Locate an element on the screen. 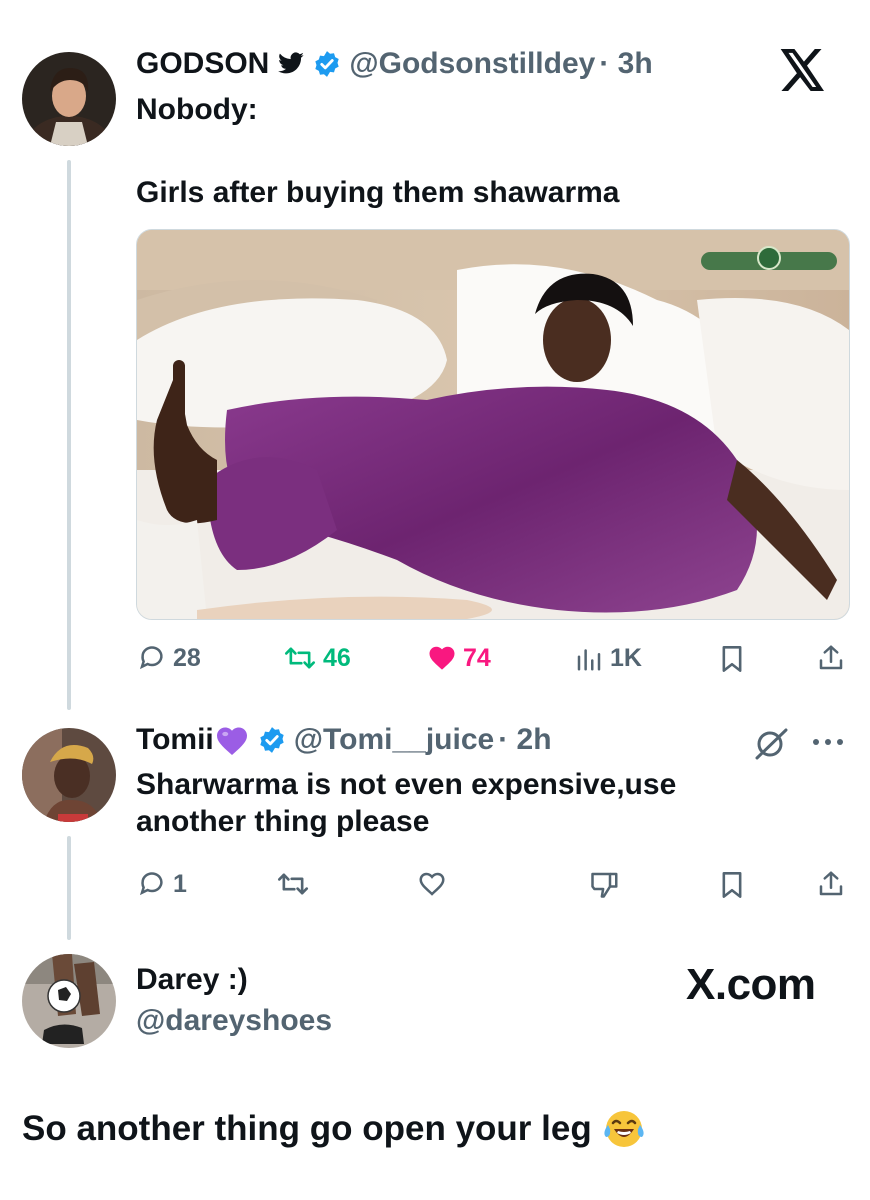 The height and width of the screenshot is (1200, 870). reply-reply-count: 1 is located at coordinates (180, 883).